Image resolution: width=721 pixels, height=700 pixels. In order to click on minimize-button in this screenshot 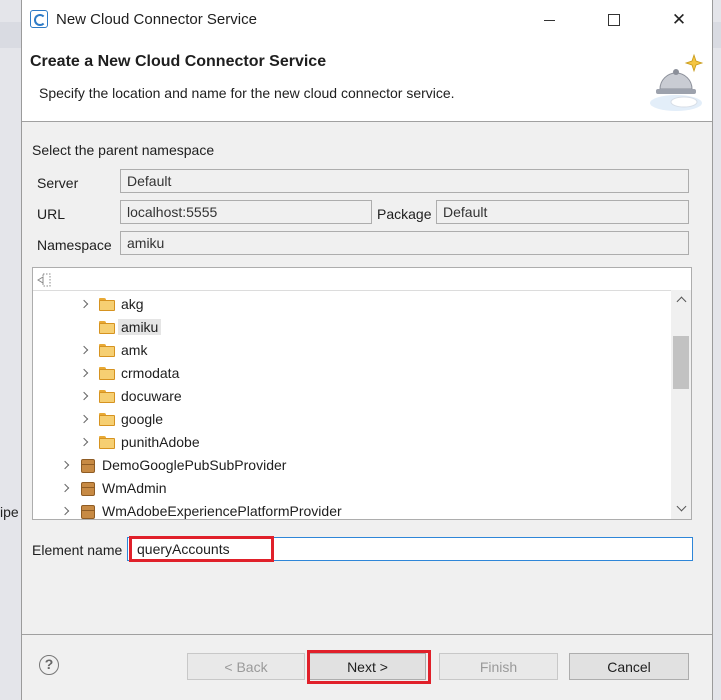, I will do `click(549, 20)`.